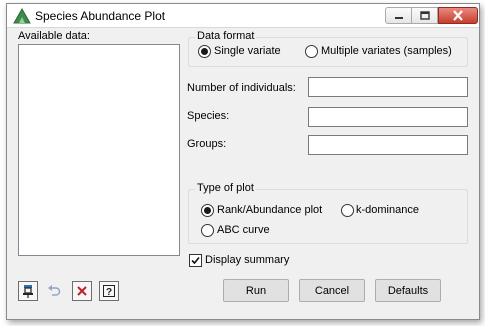  I want to click on maximize-icon, so click(424, 15).